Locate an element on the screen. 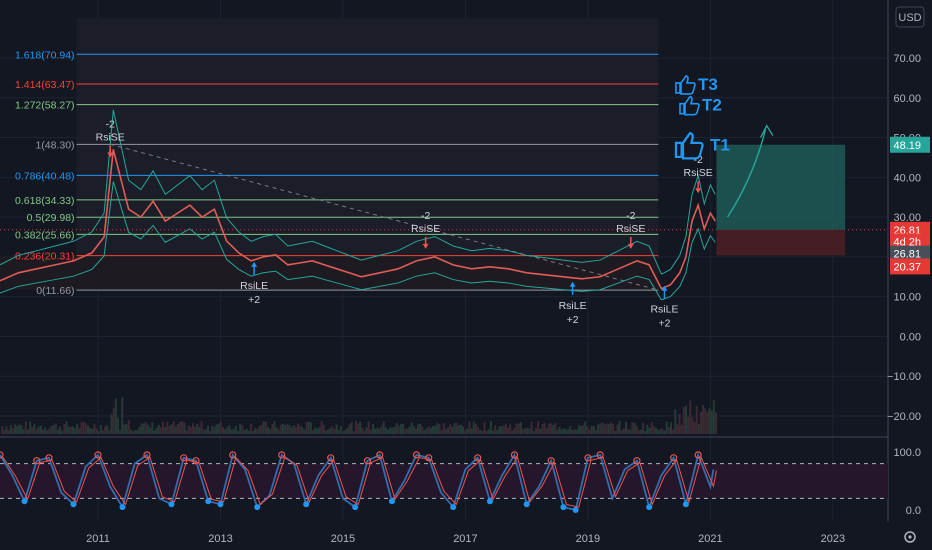 The height and width of the screenshot is (550, 932). price-tag-text: 20.37 is located at coordinates (907, 267).